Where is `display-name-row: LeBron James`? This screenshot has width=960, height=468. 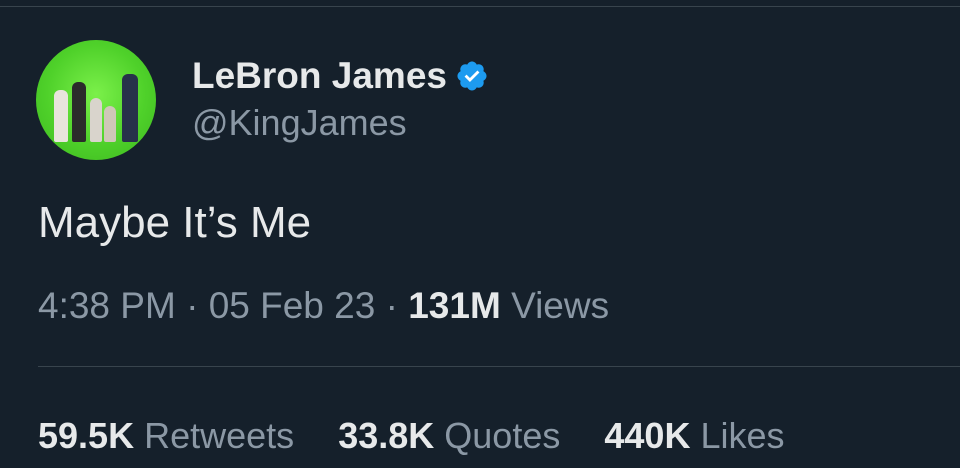
display-name-row: LeBron James is located at coordinates (340, 76).